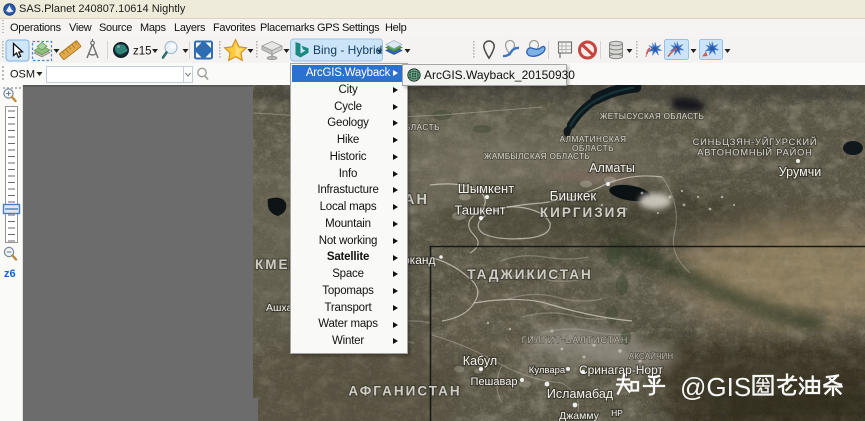  What do you see at coordinates (10, 274) in the screenshot?
I see `svg-text: z6` at bounding box center [10, 274].